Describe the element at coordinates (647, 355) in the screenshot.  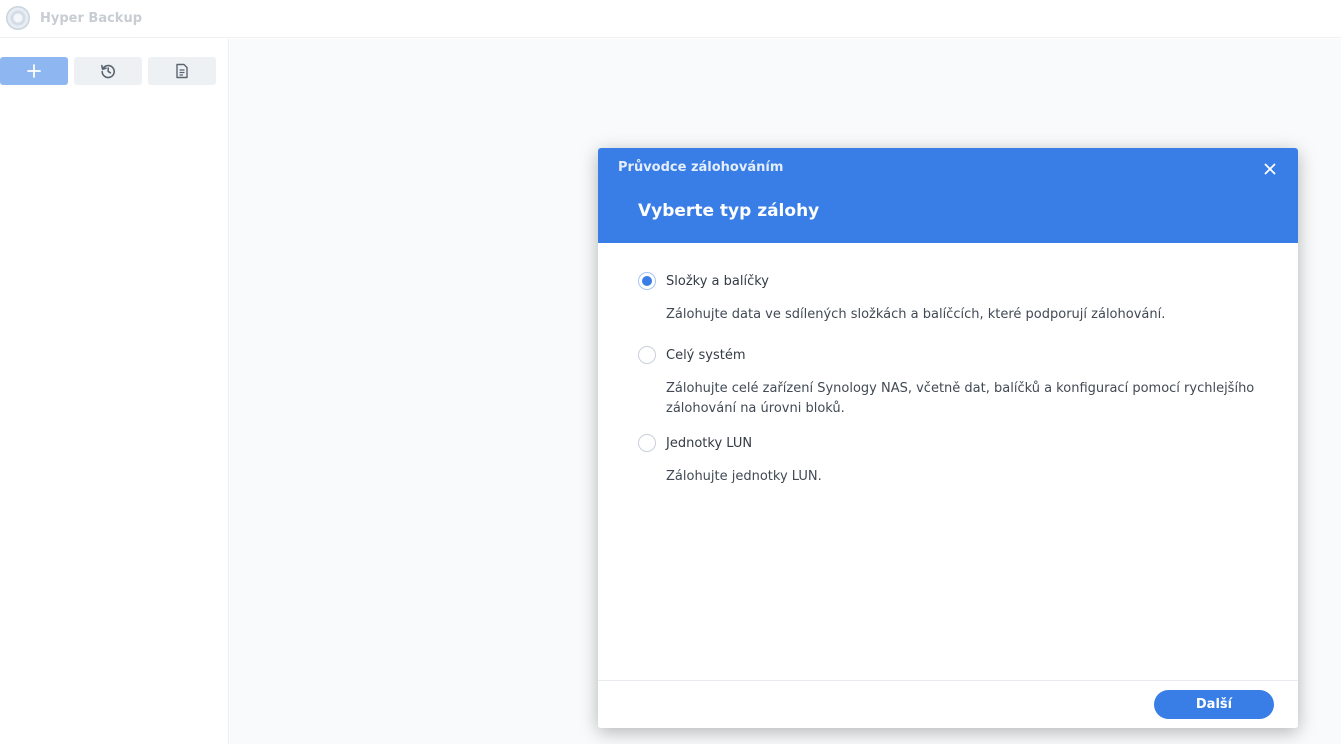
I see `radio-entire-system` at that location.